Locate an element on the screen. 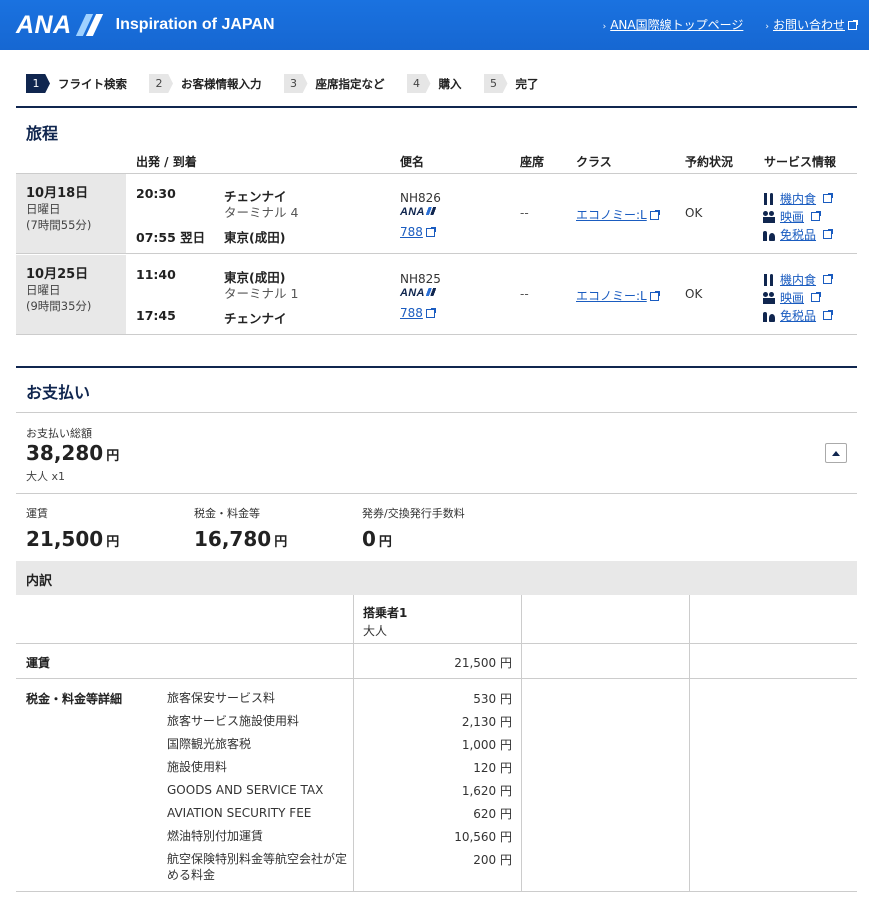  payment-divider is located at coordinates (436, 367).